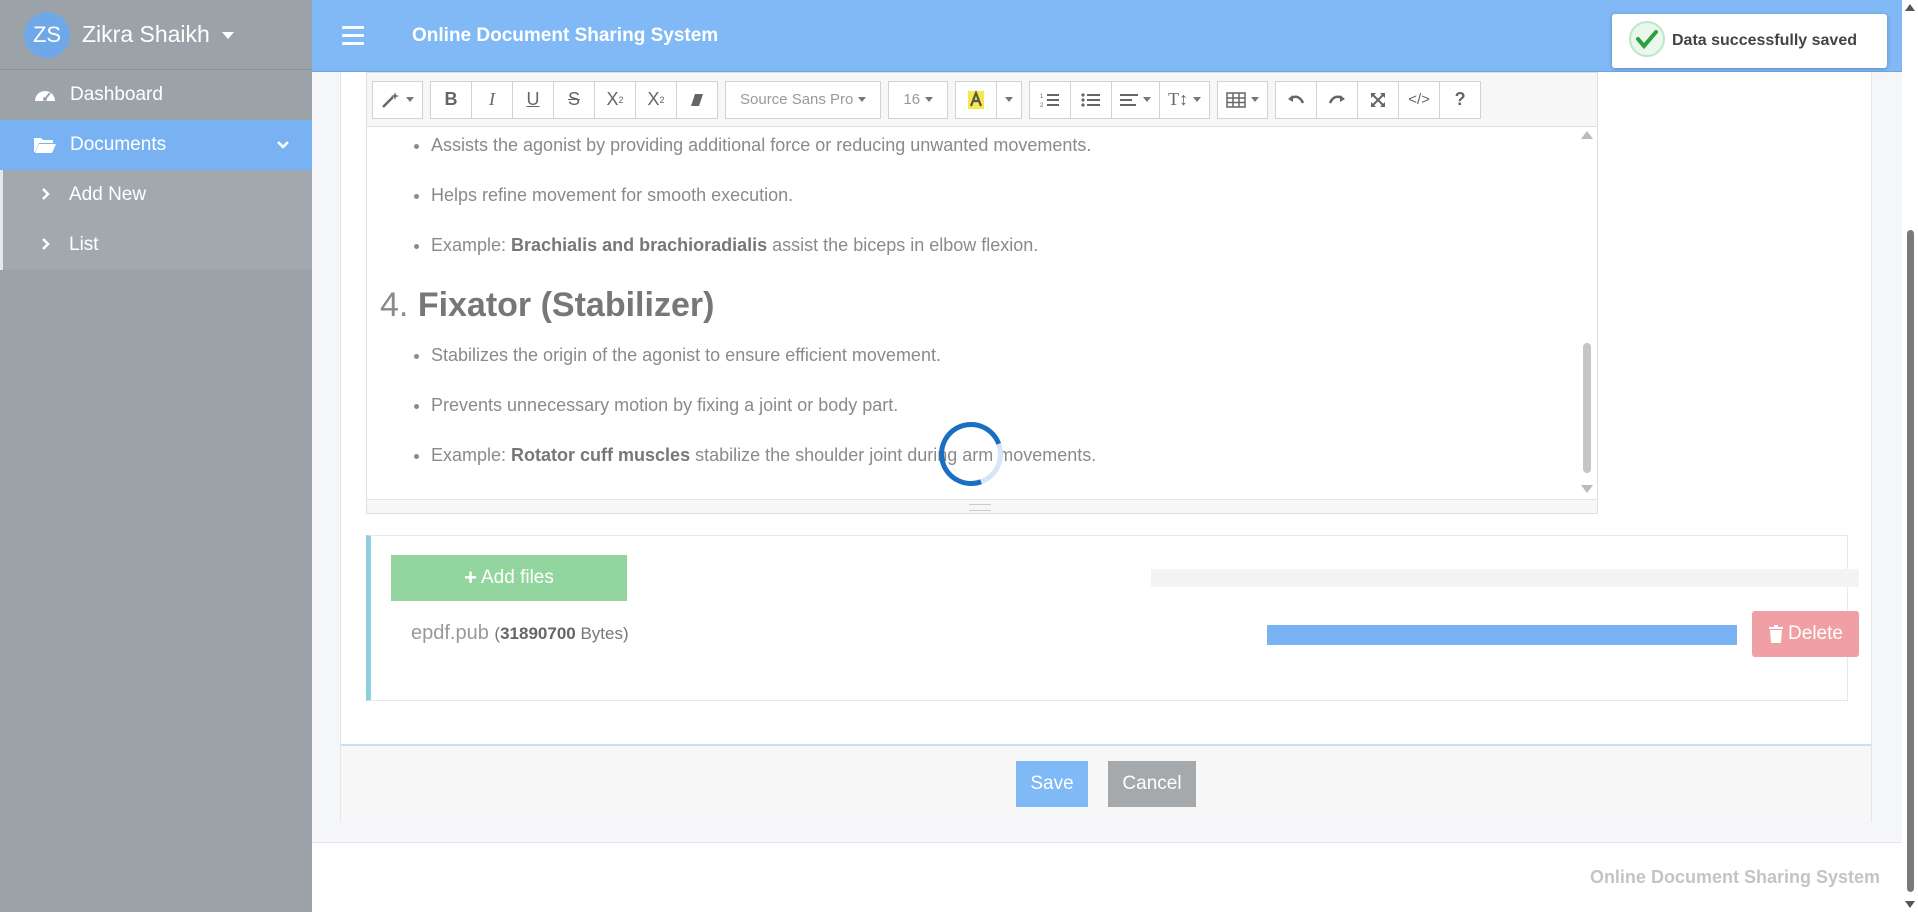  I want to click on app-title: Online Document Sharing System, so click(565, 35).